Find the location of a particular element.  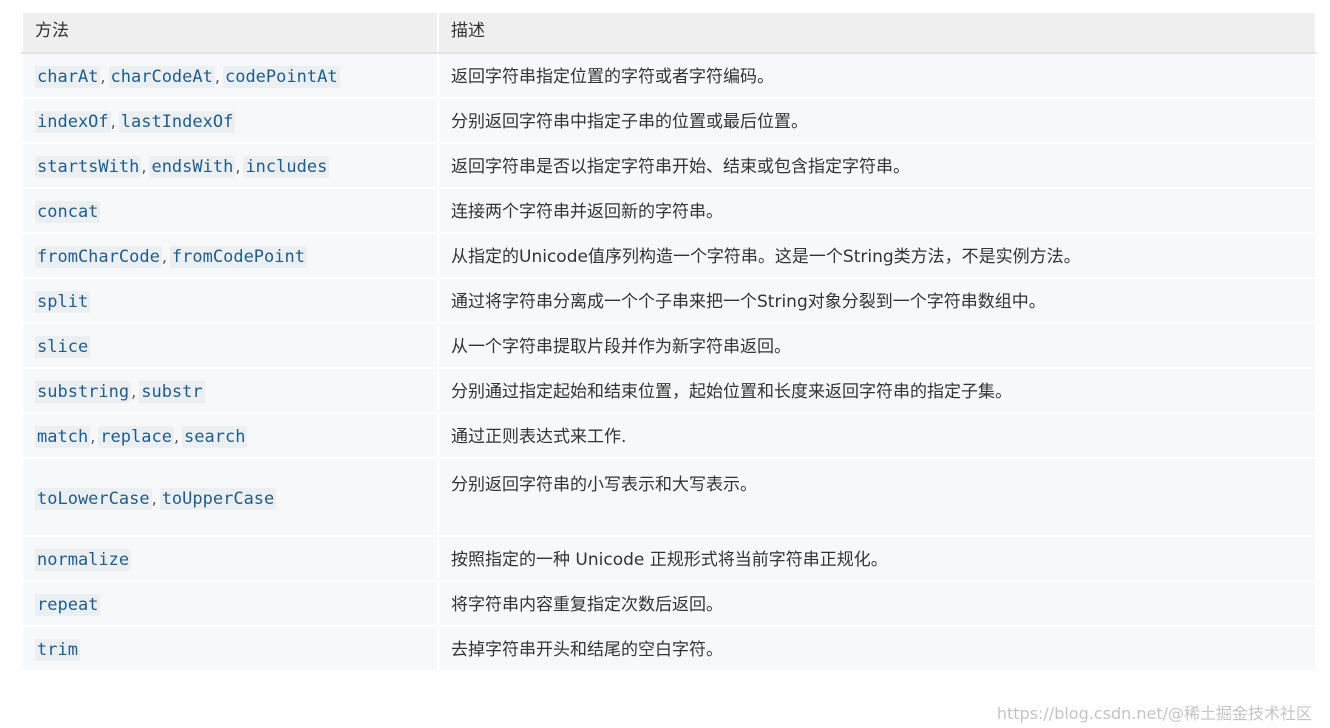

description-text: 通过正则表达式来工作. is located at coordinates (539, 437).